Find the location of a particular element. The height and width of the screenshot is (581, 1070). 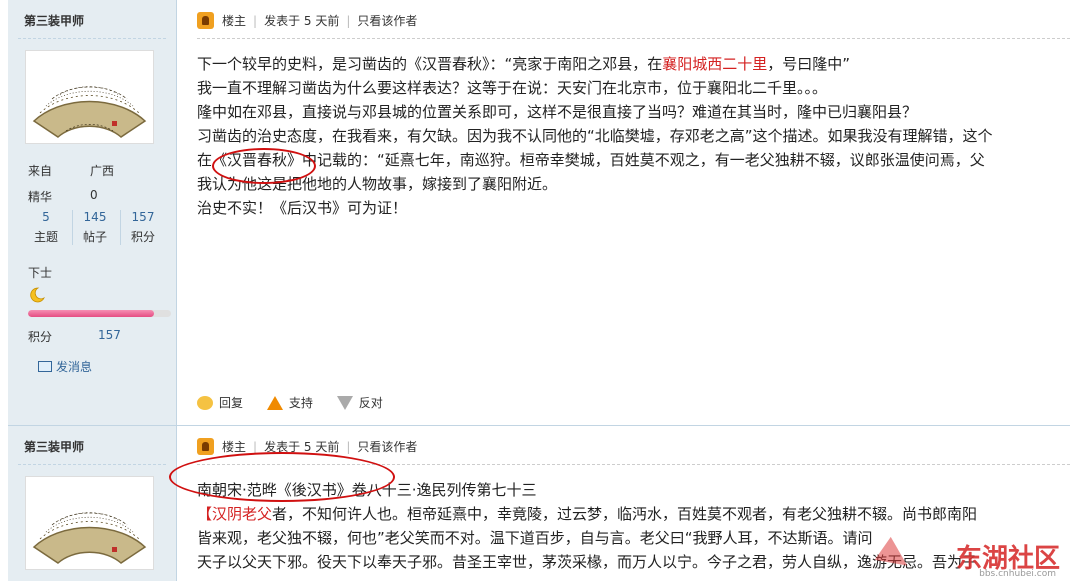

user-sidebar: 第三装甲师 is located at coordinates (92, 503).